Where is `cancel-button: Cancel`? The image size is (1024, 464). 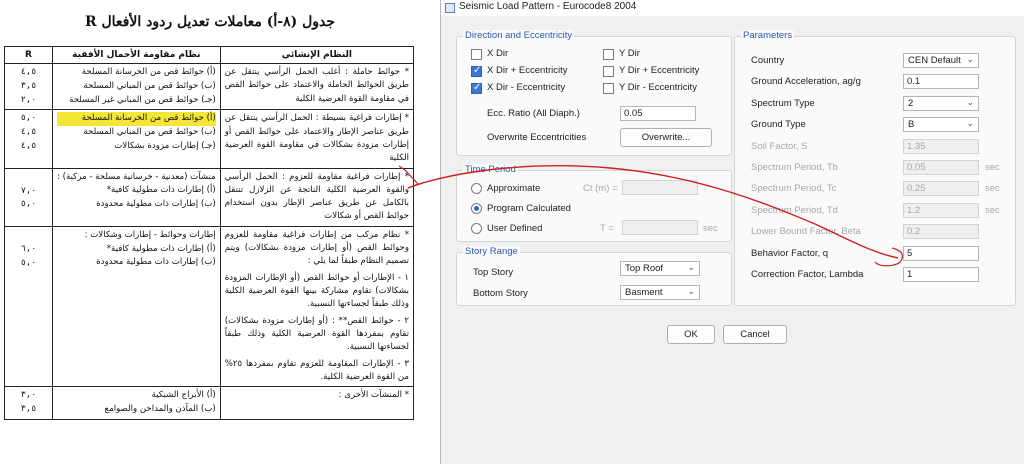 cancel-button: Cancel is located at coordinates (755, 334).